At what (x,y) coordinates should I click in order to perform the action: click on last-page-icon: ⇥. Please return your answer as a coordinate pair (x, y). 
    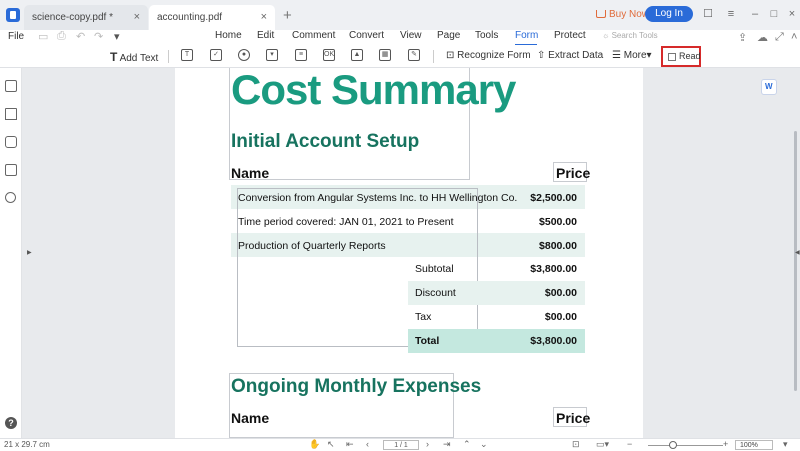
    Looking at the image, I should click on (447, 444).